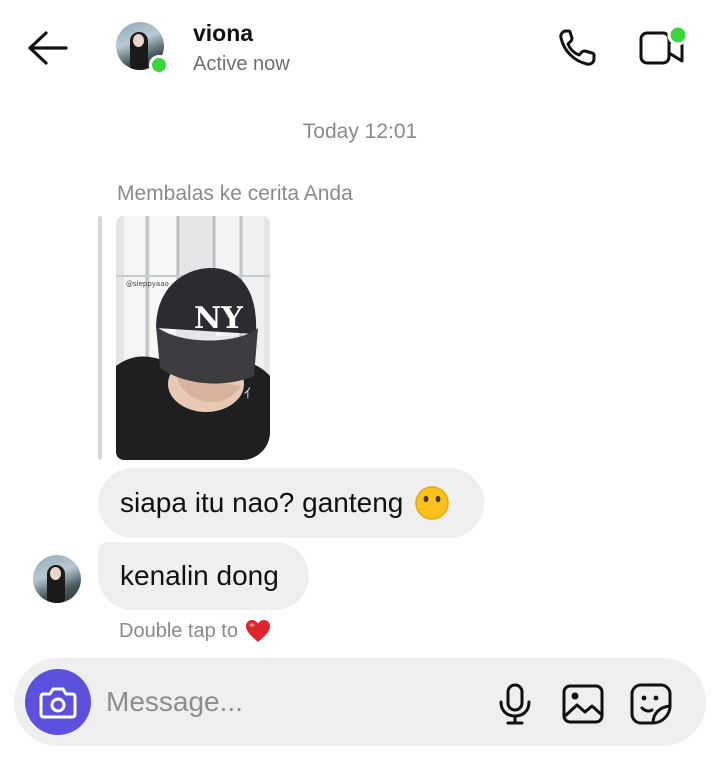 The height and width of the screenshot is (757, 720). Describe the element at coordinates (664, 47) in the screenshot. I see `video-camera-icon` at that location.